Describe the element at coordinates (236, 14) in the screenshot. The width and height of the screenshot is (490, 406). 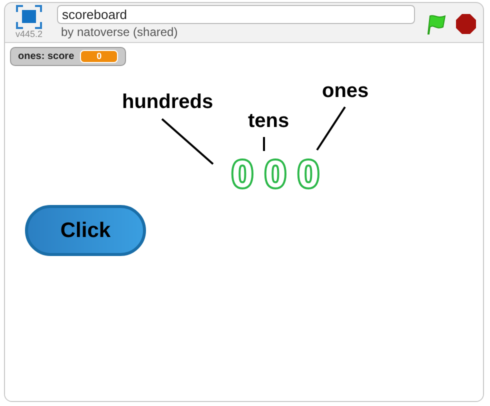
I see `project-title-field: scoreboard` at that location.